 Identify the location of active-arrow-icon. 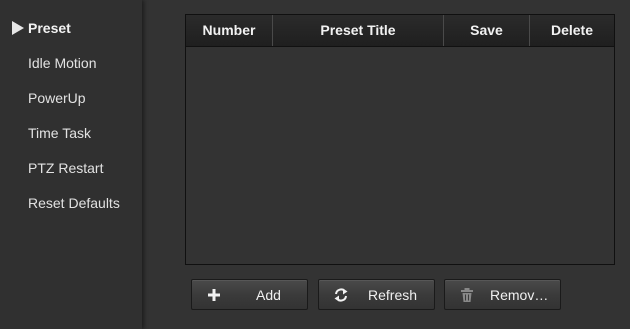
(18, 28).